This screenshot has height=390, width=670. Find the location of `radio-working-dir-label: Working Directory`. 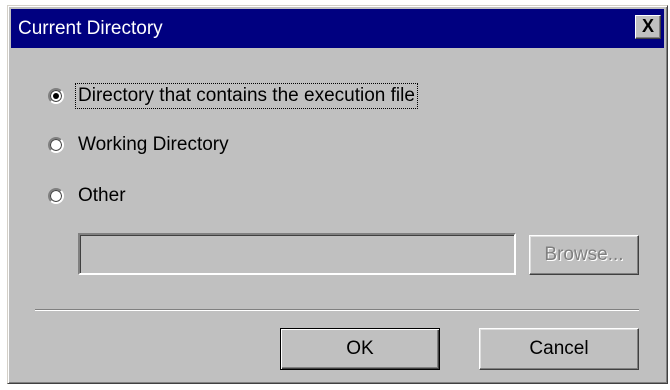

radio-working-dir-label: Working Directory is located at coordinates (153, 145).